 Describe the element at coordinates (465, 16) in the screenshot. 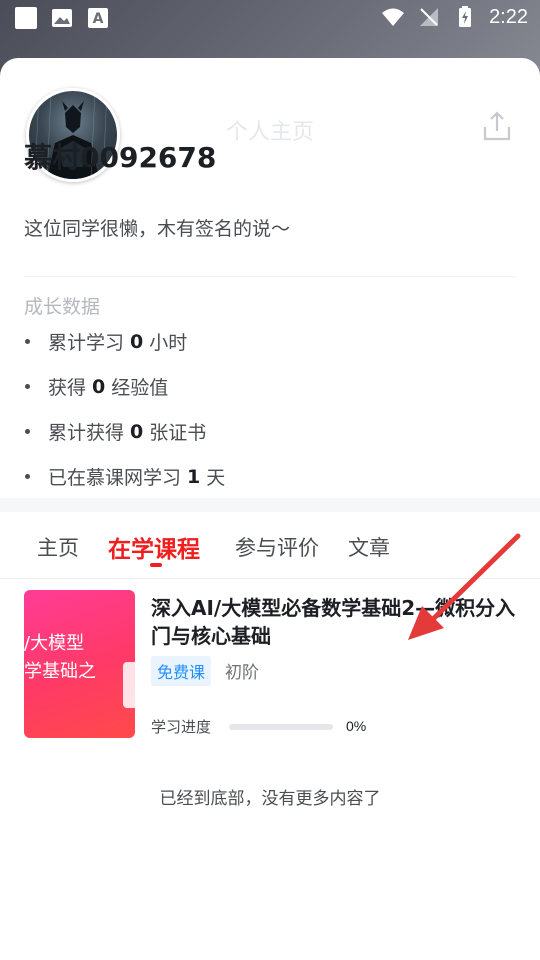

I see `battery-charging-icon` at that location.